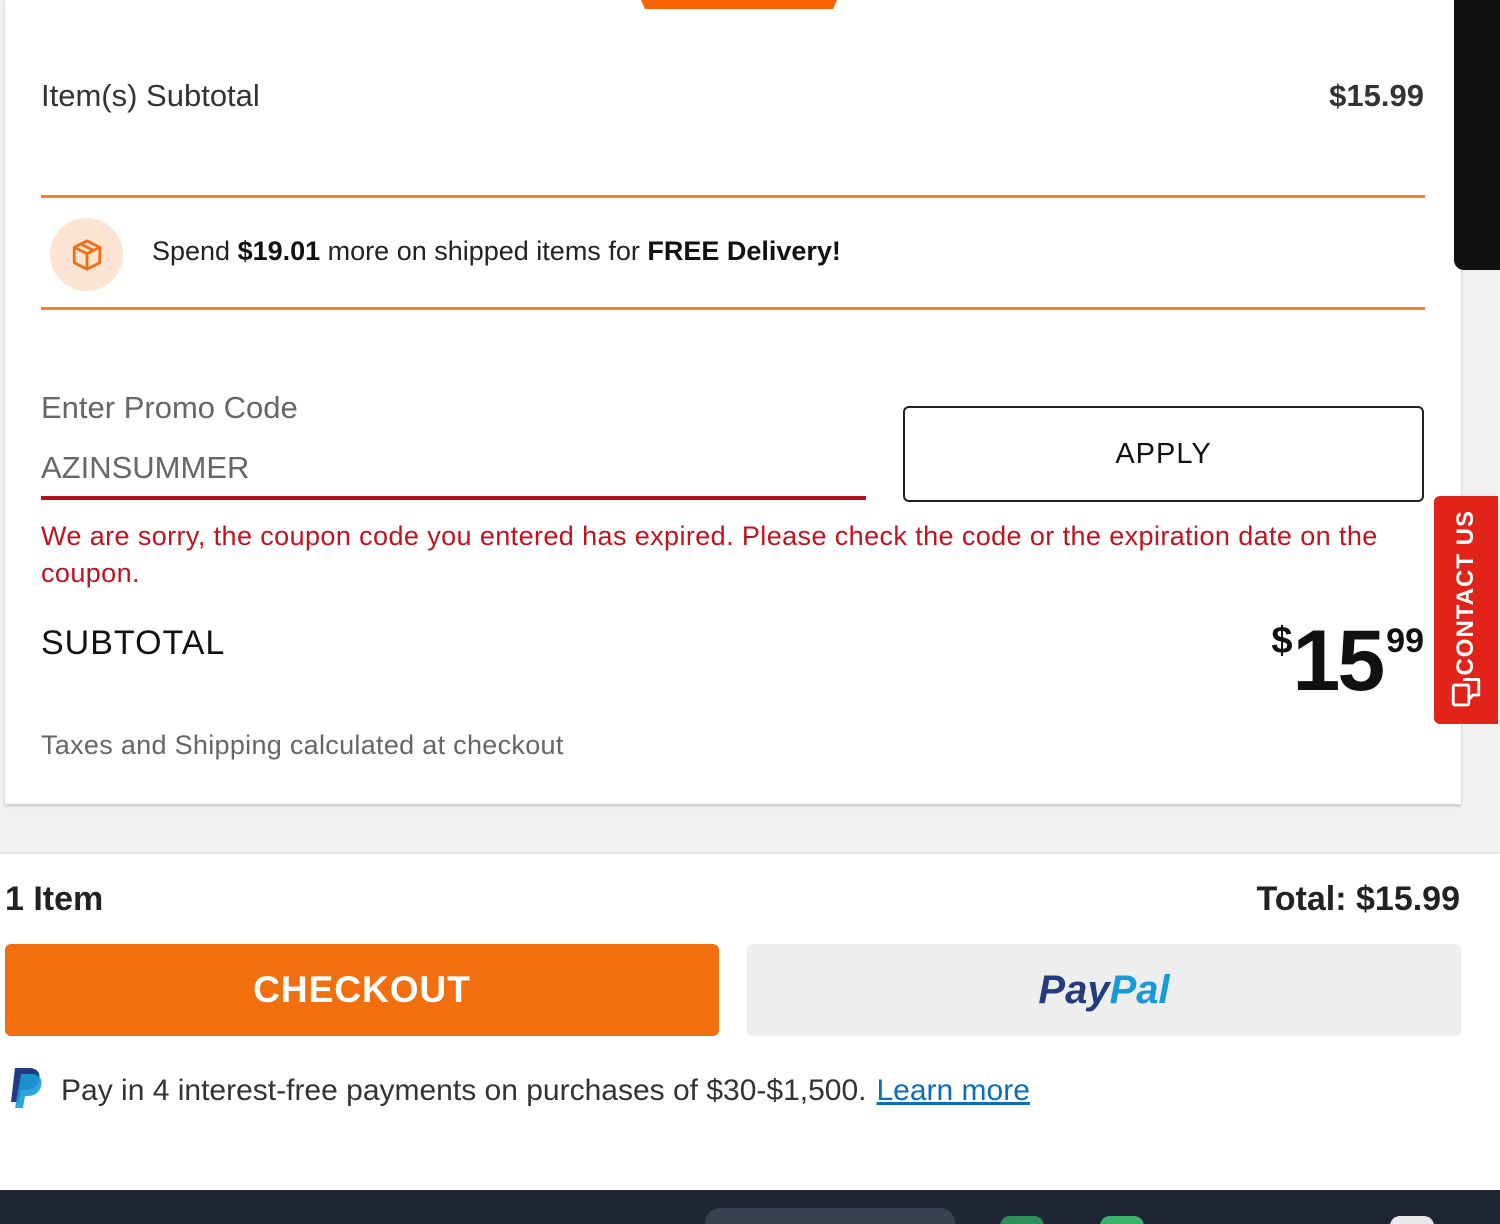  What do you see at coordinates (1358, 899) in the screenshot?
I see `cart-total: Total: $15.99` at bounding box center [1358, 899].